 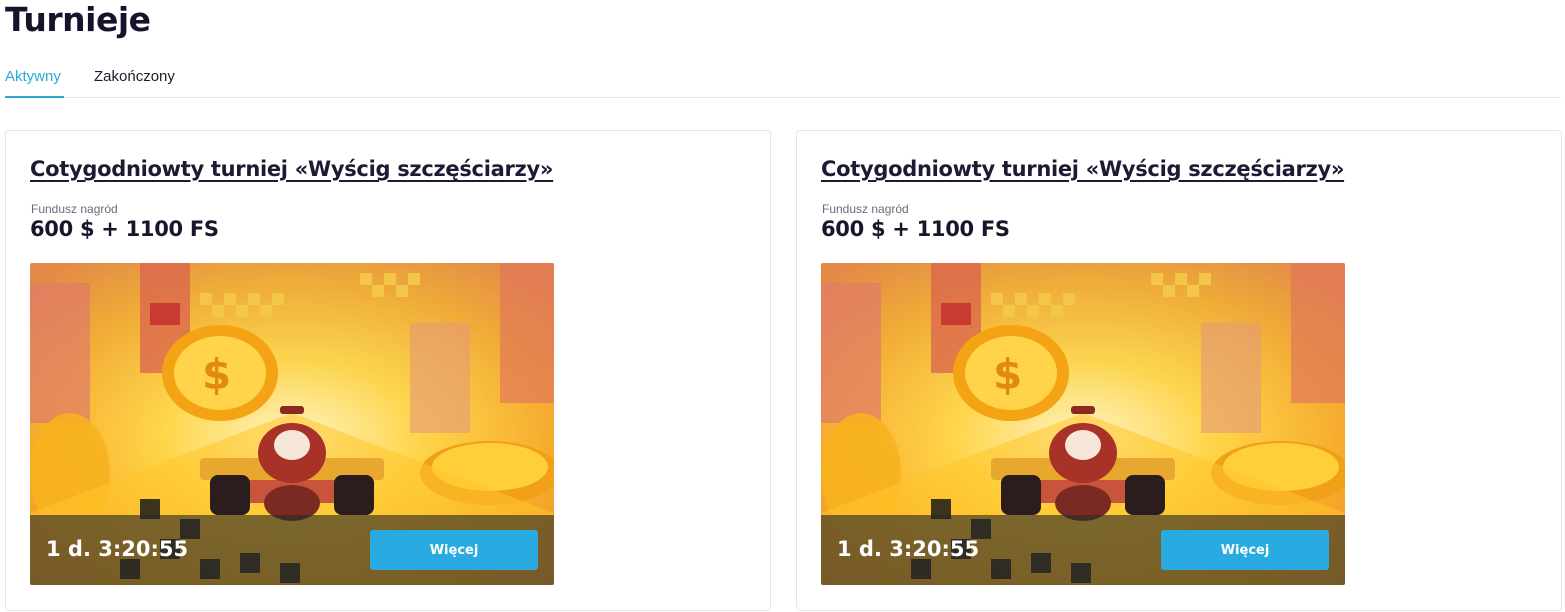 I want to click on tab-finished: Zakończony, so click(x=139, y=83).